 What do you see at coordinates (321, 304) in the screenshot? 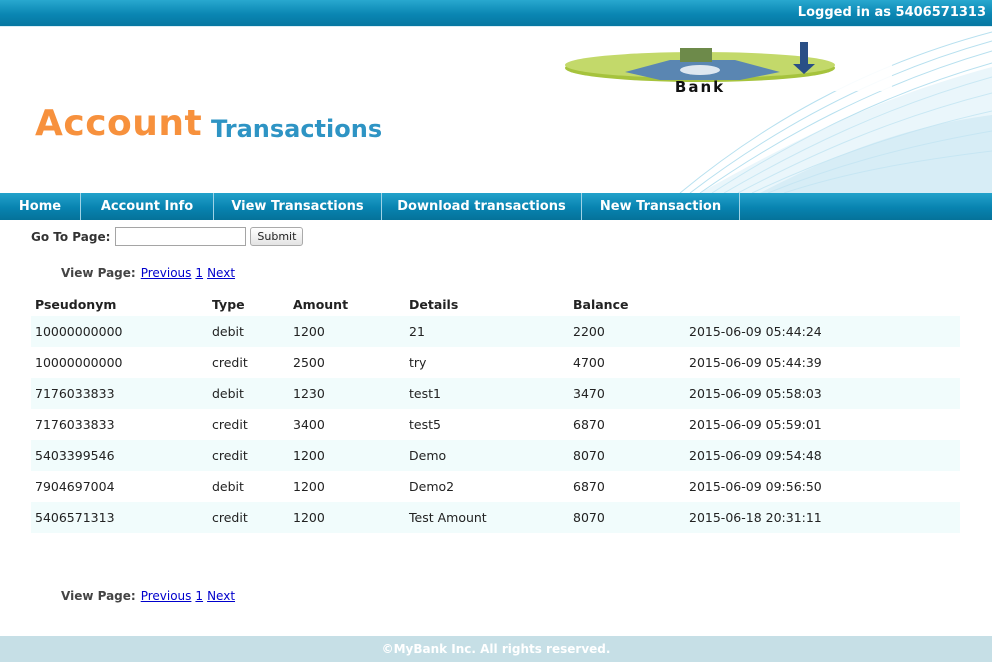
I see `column-header-amount: Amount` at bounding box center [321, 304].